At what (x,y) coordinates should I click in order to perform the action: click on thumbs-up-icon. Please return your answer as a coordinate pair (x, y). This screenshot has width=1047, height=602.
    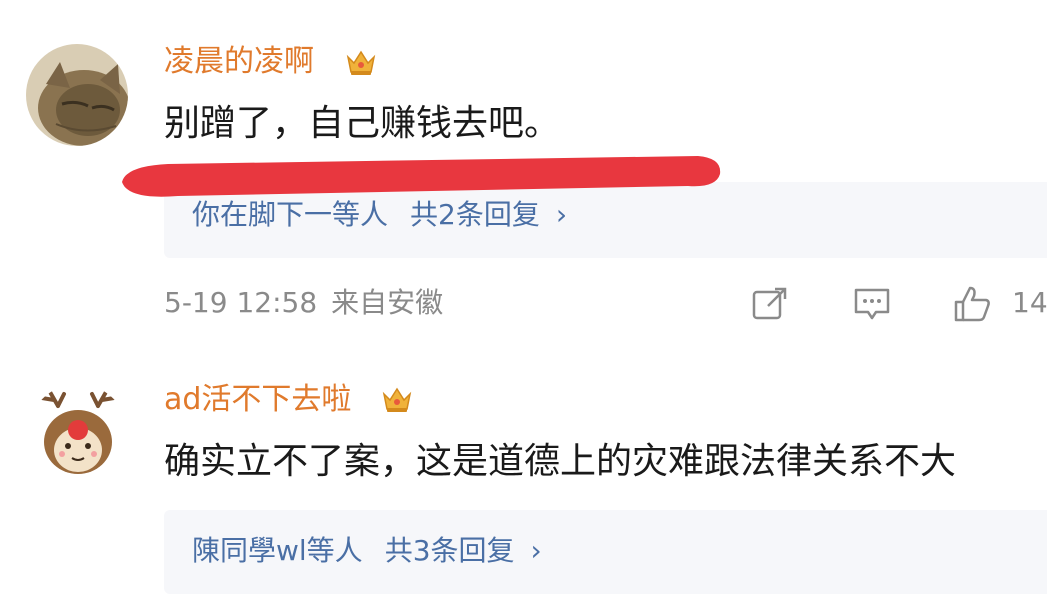
    Looking at the image, I should click on (972, 304).